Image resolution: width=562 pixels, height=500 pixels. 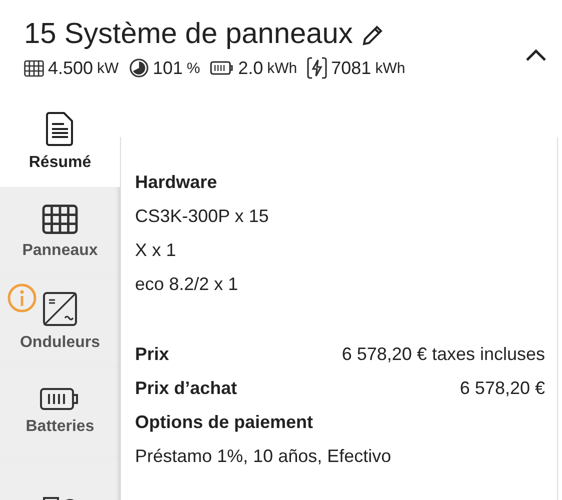 I want to click on document-icon, so click(x=60, y=129).